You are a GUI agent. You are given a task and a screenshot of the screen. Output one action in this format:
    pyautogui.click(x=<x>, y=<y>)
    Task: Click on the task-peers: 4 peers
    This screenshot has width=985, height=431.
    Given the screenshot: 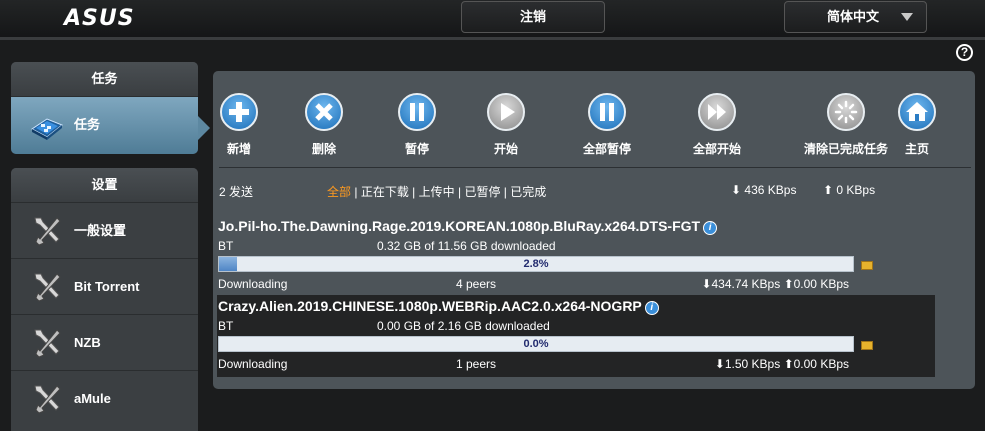 What is the action you would take?
    pyautogui.click(x=476, y=284)
    